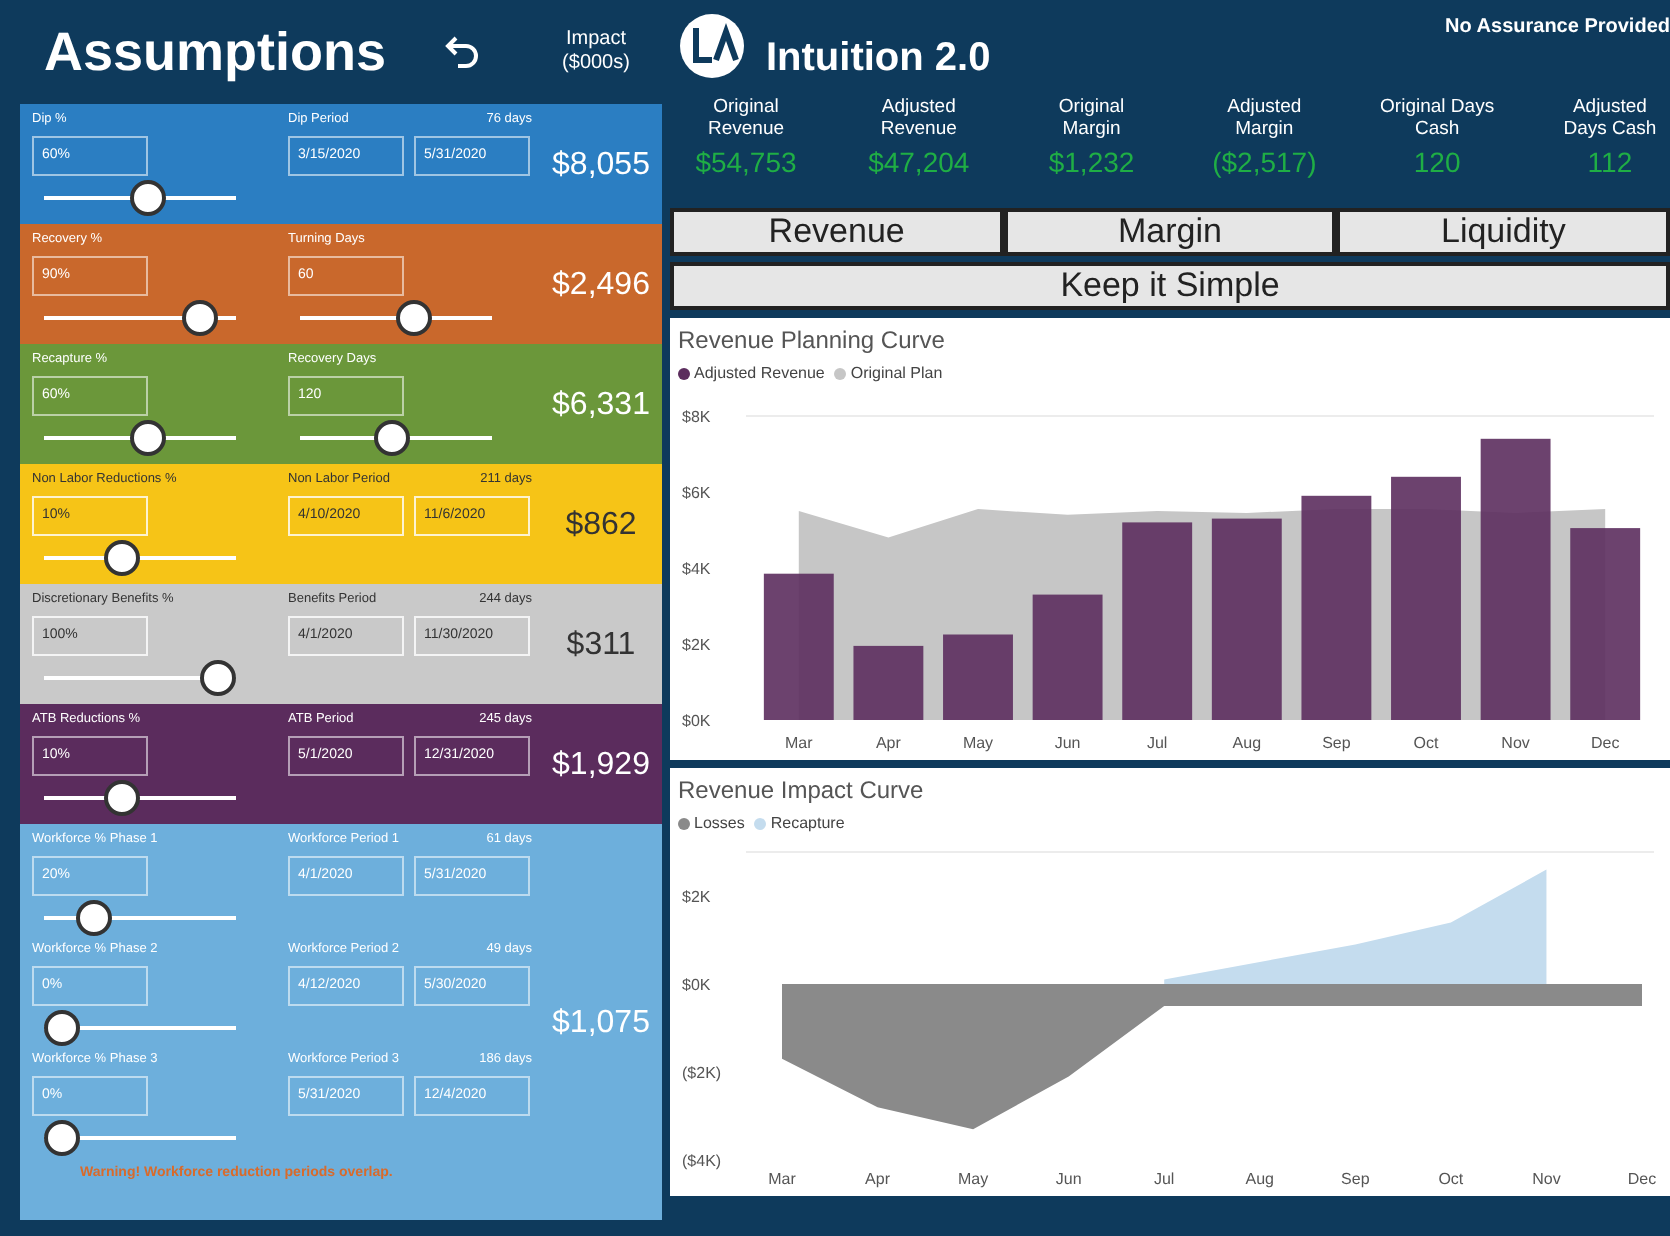 This screenshot has height=1236, width=1670. I want to click on impact-value: $2,496, so click(601, 285).